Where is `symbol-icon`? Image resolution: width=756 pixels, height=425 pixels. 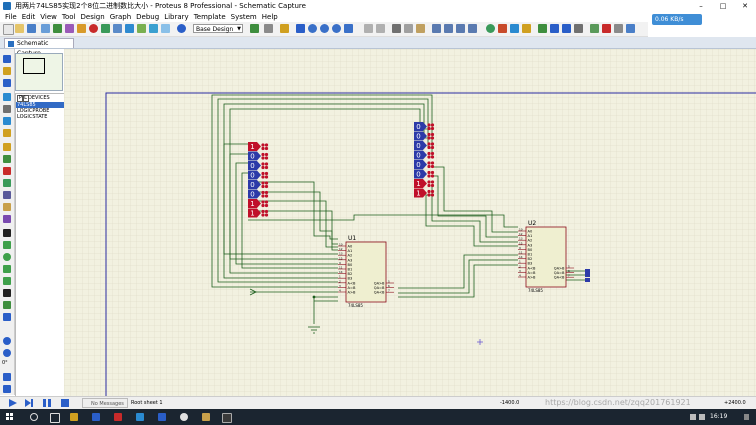 symbol-icon is located at coordinates (7, 305).